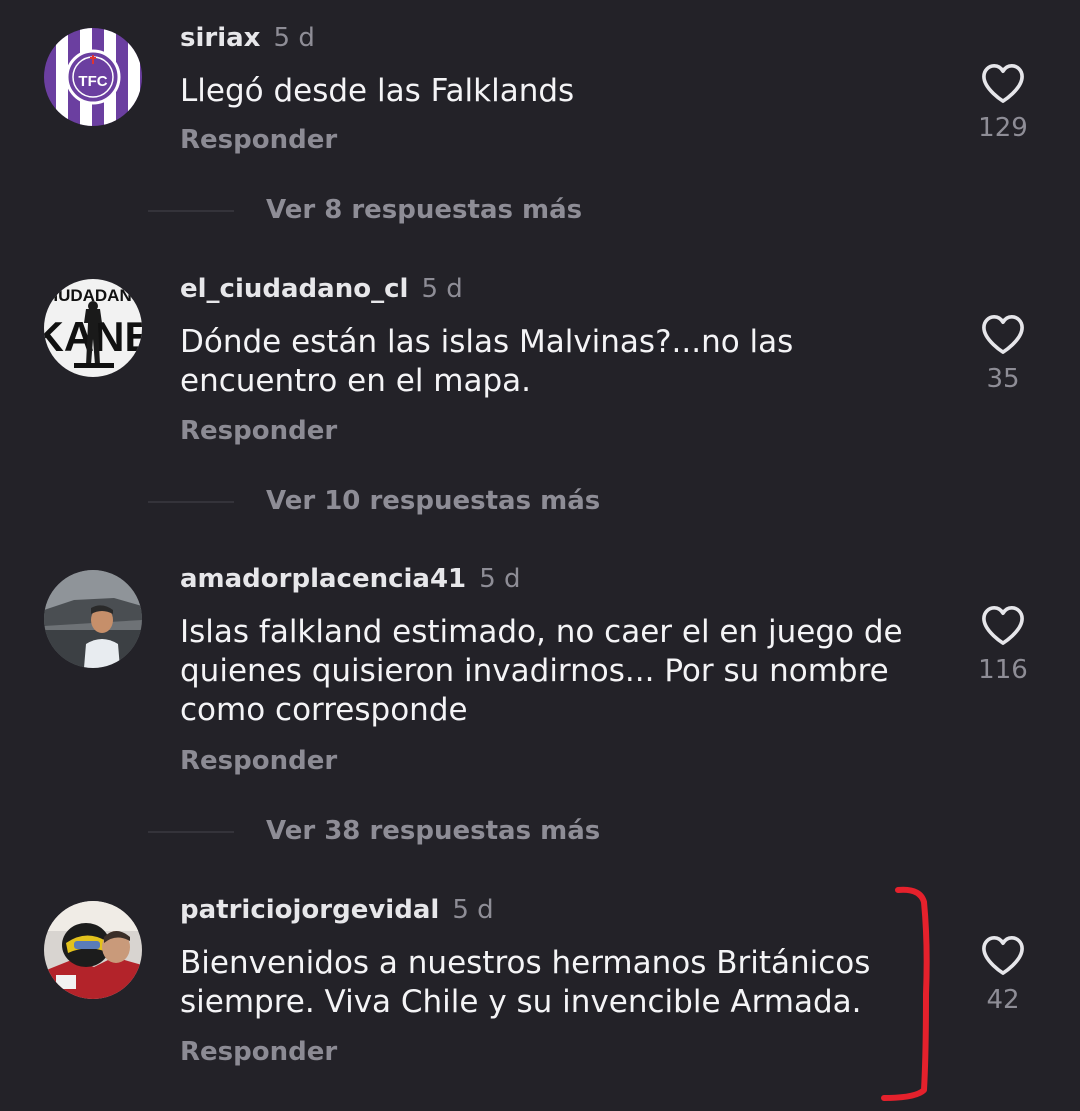  I want to click on svg-text: TFC, so click(92, 81).